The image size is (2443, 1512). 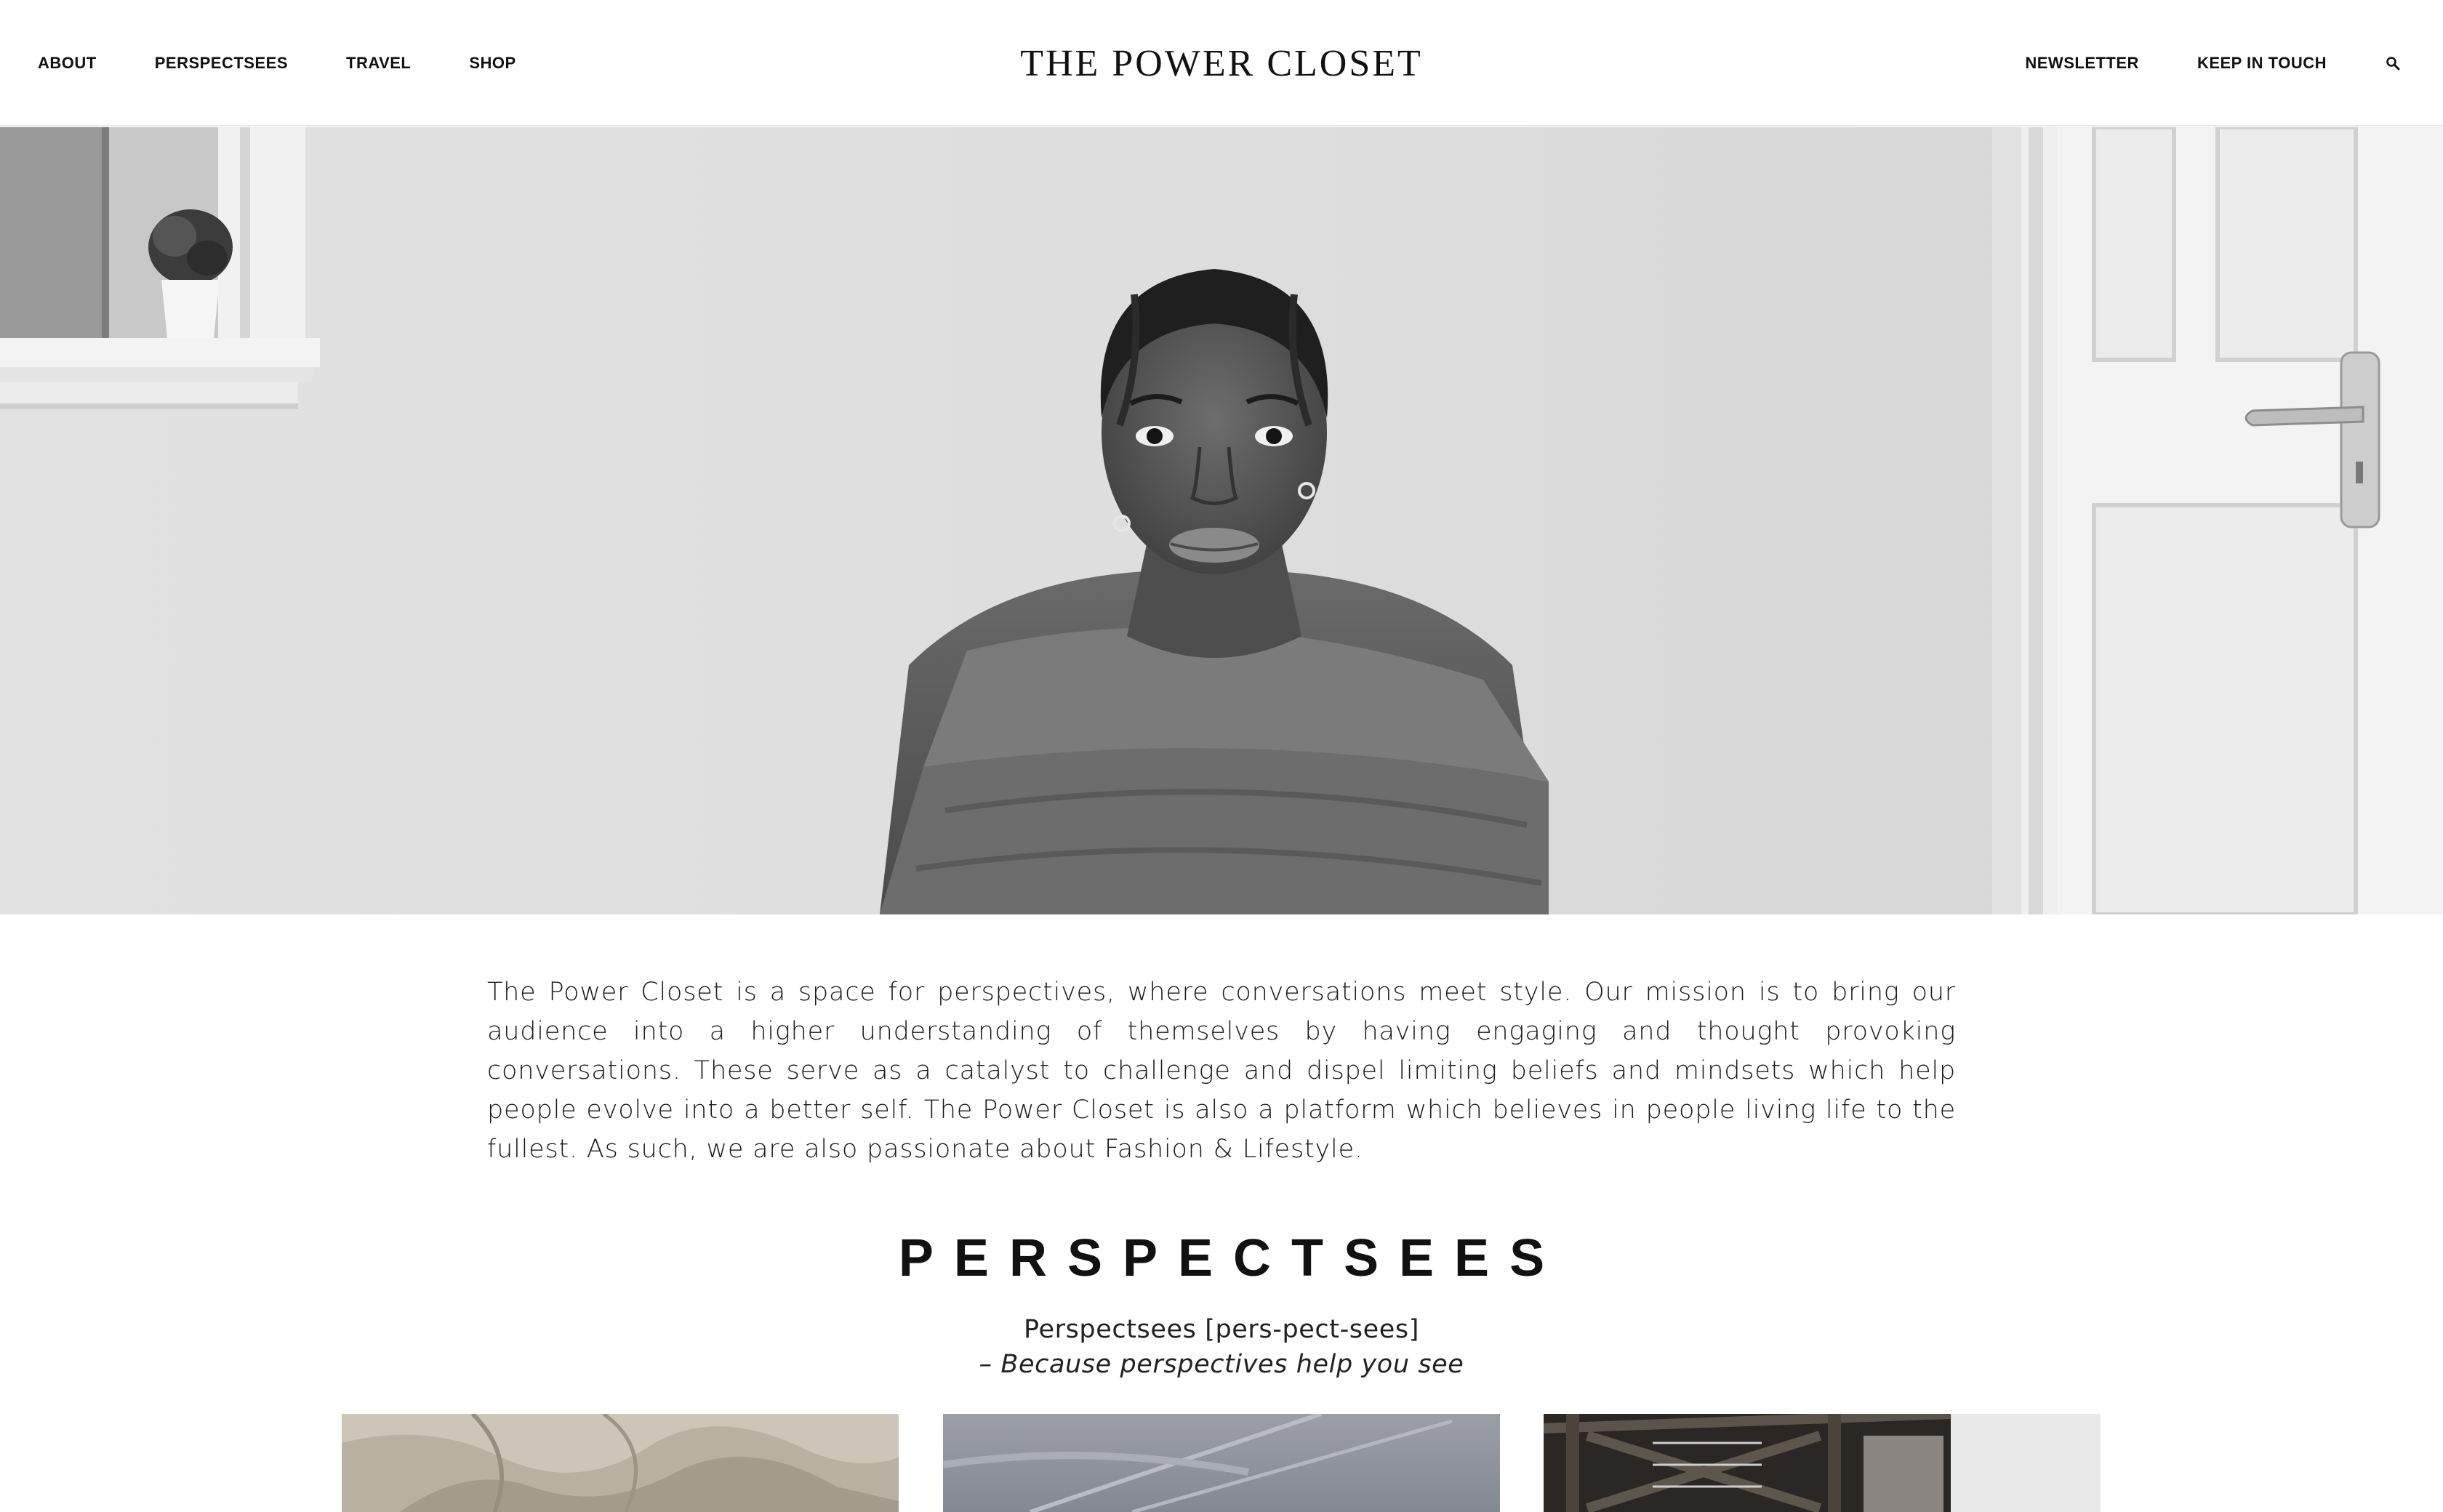 I want to click on search-icon, so click(x=2392, y=63).